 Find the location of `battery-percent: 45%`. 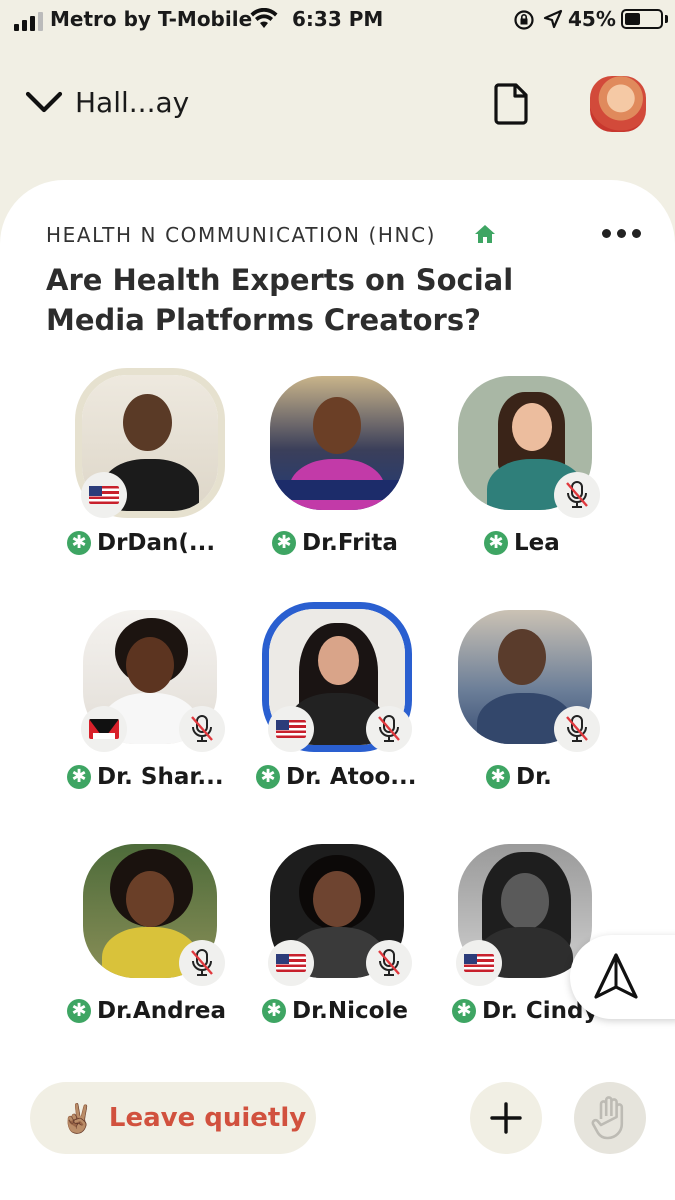

battery-percent: 45% is located at coordinates (592, 19).